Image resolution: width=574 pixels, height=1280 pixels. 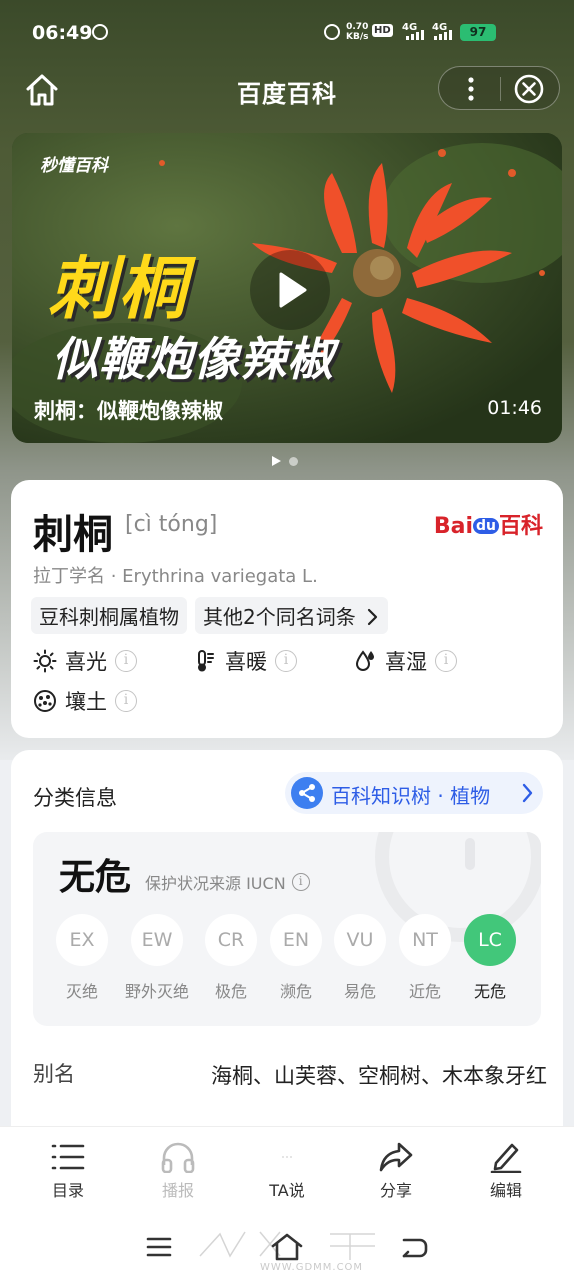 I want to click on attribute-humidity: 喜湿 i, so click(x=405, y=661).